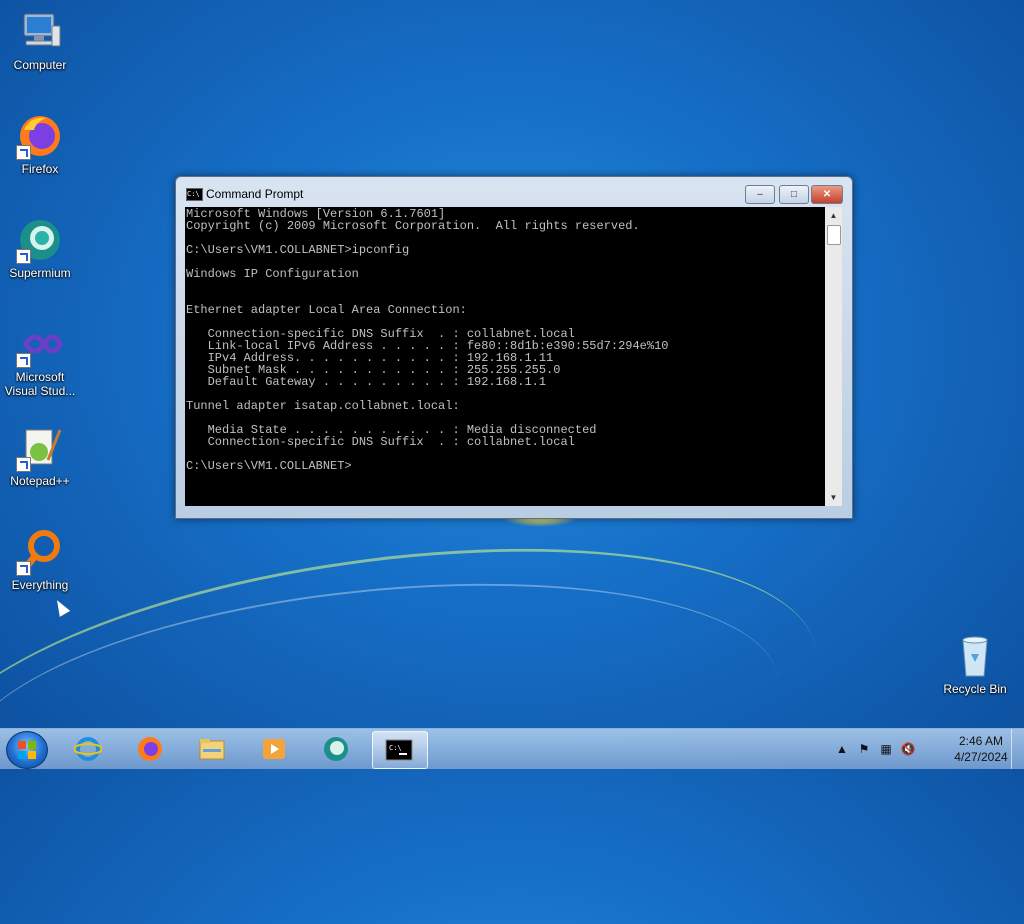 Image resolution: width=1024 pixels, height=924 pixels. What do you see at coordinates (40, 552) in the screenshot?
I see `everything-search-icon` at bounding box center [40, 552].